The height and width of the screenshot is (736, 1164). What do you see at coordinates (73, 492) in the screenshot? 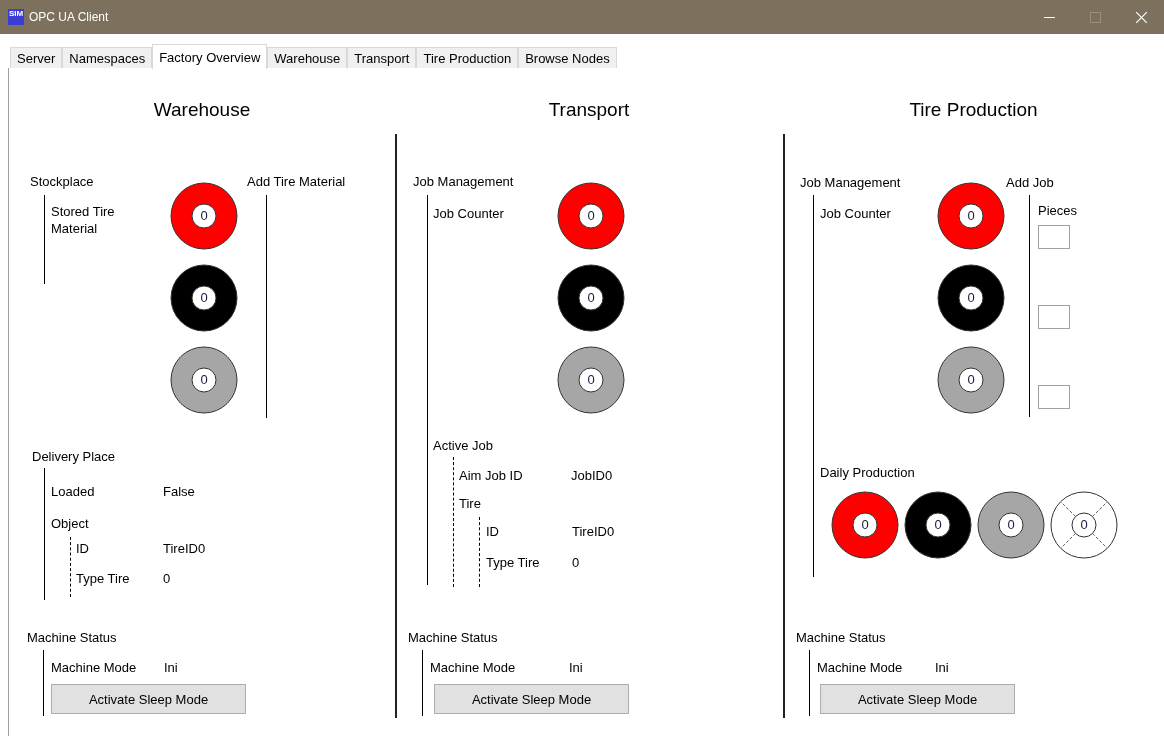
I see `field-label: Loaded` at bounding box center [73, 492].